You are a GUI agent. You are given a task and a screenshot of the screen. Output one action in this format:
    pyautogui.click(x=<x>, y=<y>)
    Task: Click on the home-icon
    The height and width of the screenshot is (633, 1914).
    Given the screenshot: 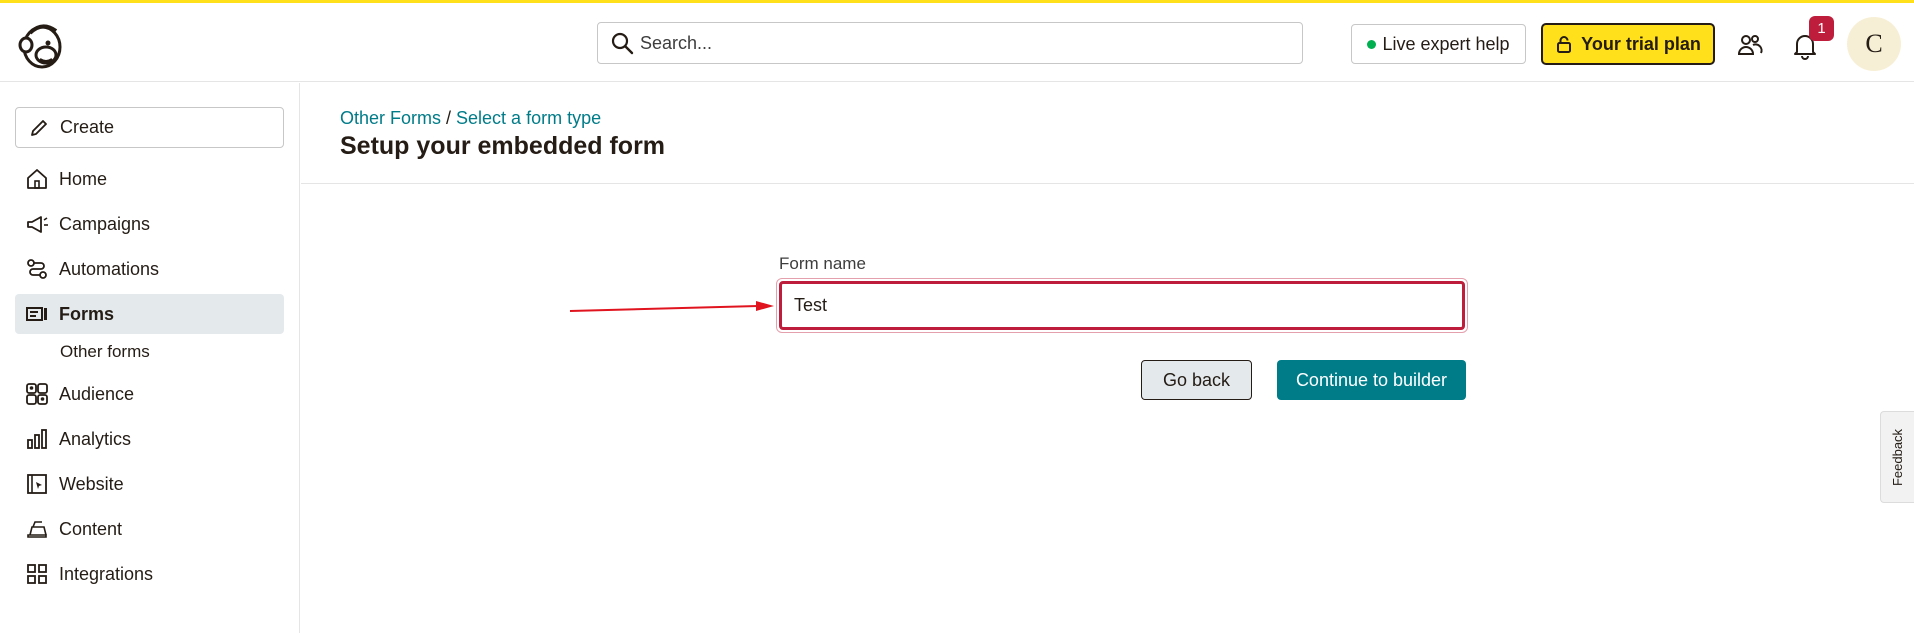 What is the action you would take?
    pyautogui.click(x=37, y=179)
    